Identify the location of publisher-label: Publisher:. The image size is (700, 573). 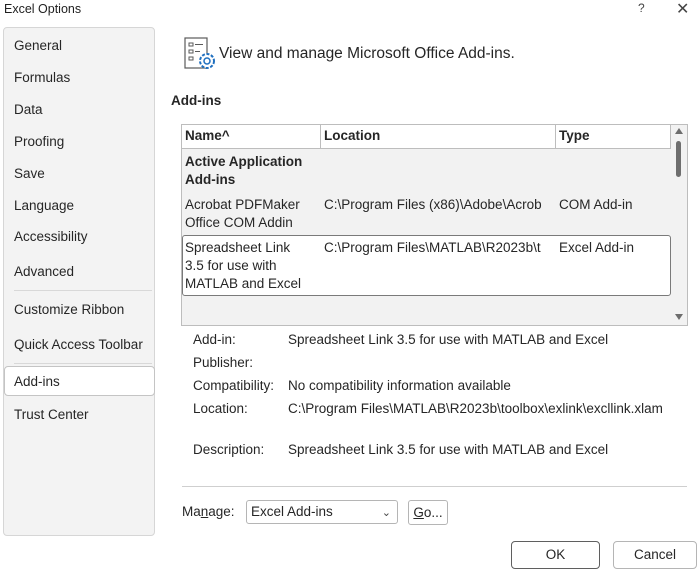
(223, 362).